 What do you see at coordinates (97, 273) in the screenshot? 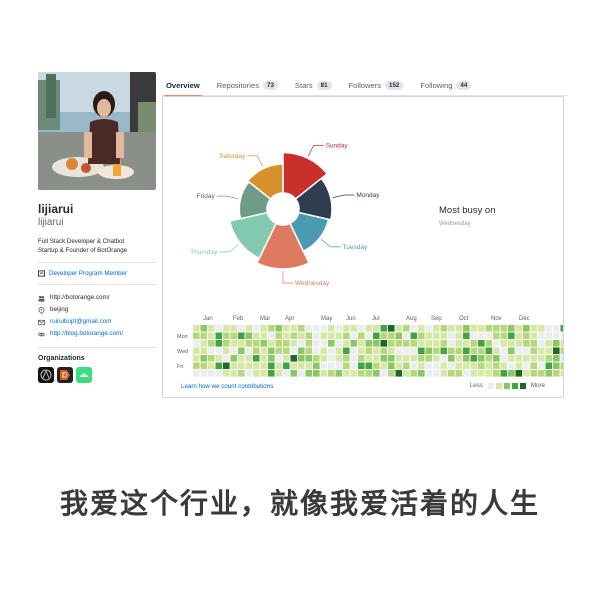
I see `developer-badge: Developer Program Member` at bounding box center [97, 273].